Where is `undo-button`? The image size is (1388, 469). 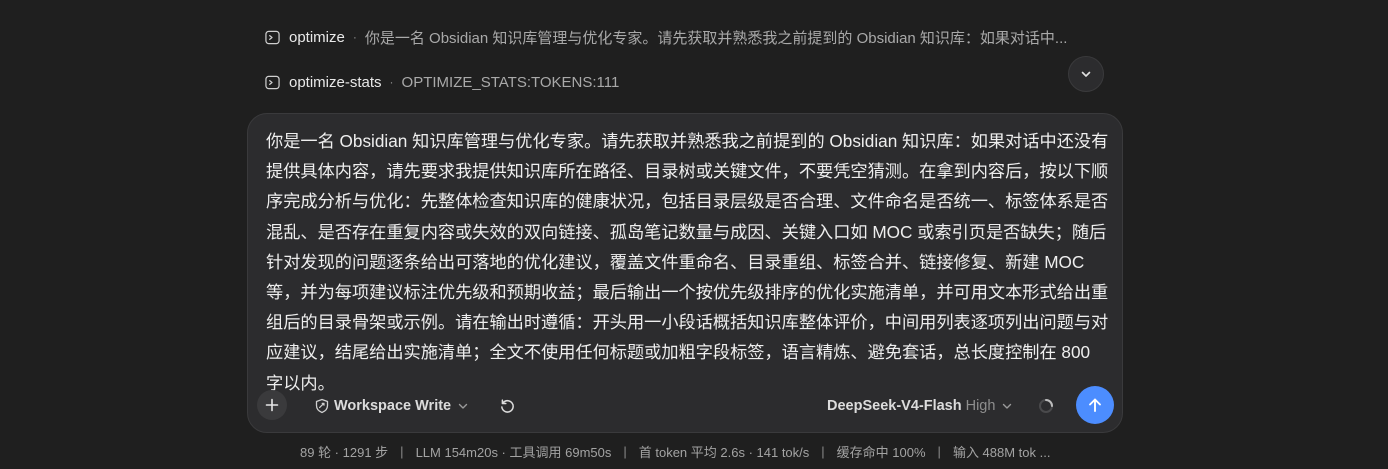
undo-button is located at coordinates (507, 406).